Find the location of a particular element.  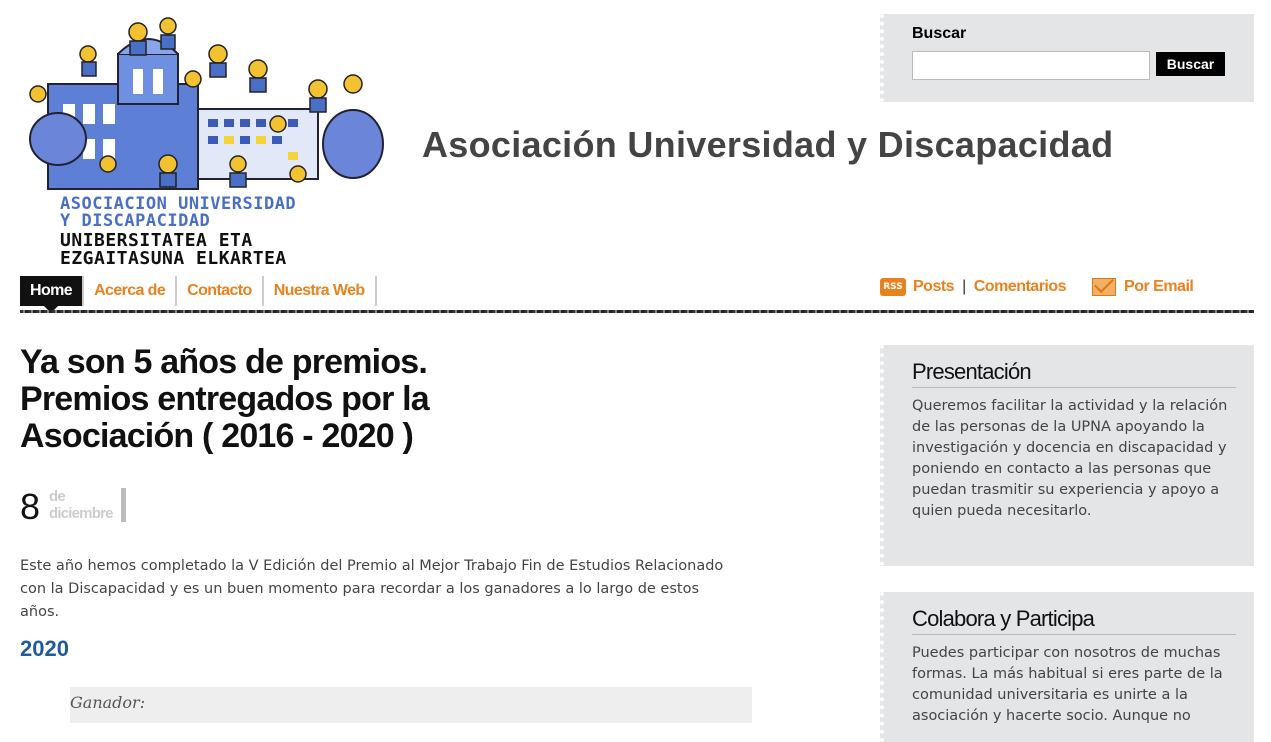

post-date-month-line1: de is located at coordinates (57, 496).